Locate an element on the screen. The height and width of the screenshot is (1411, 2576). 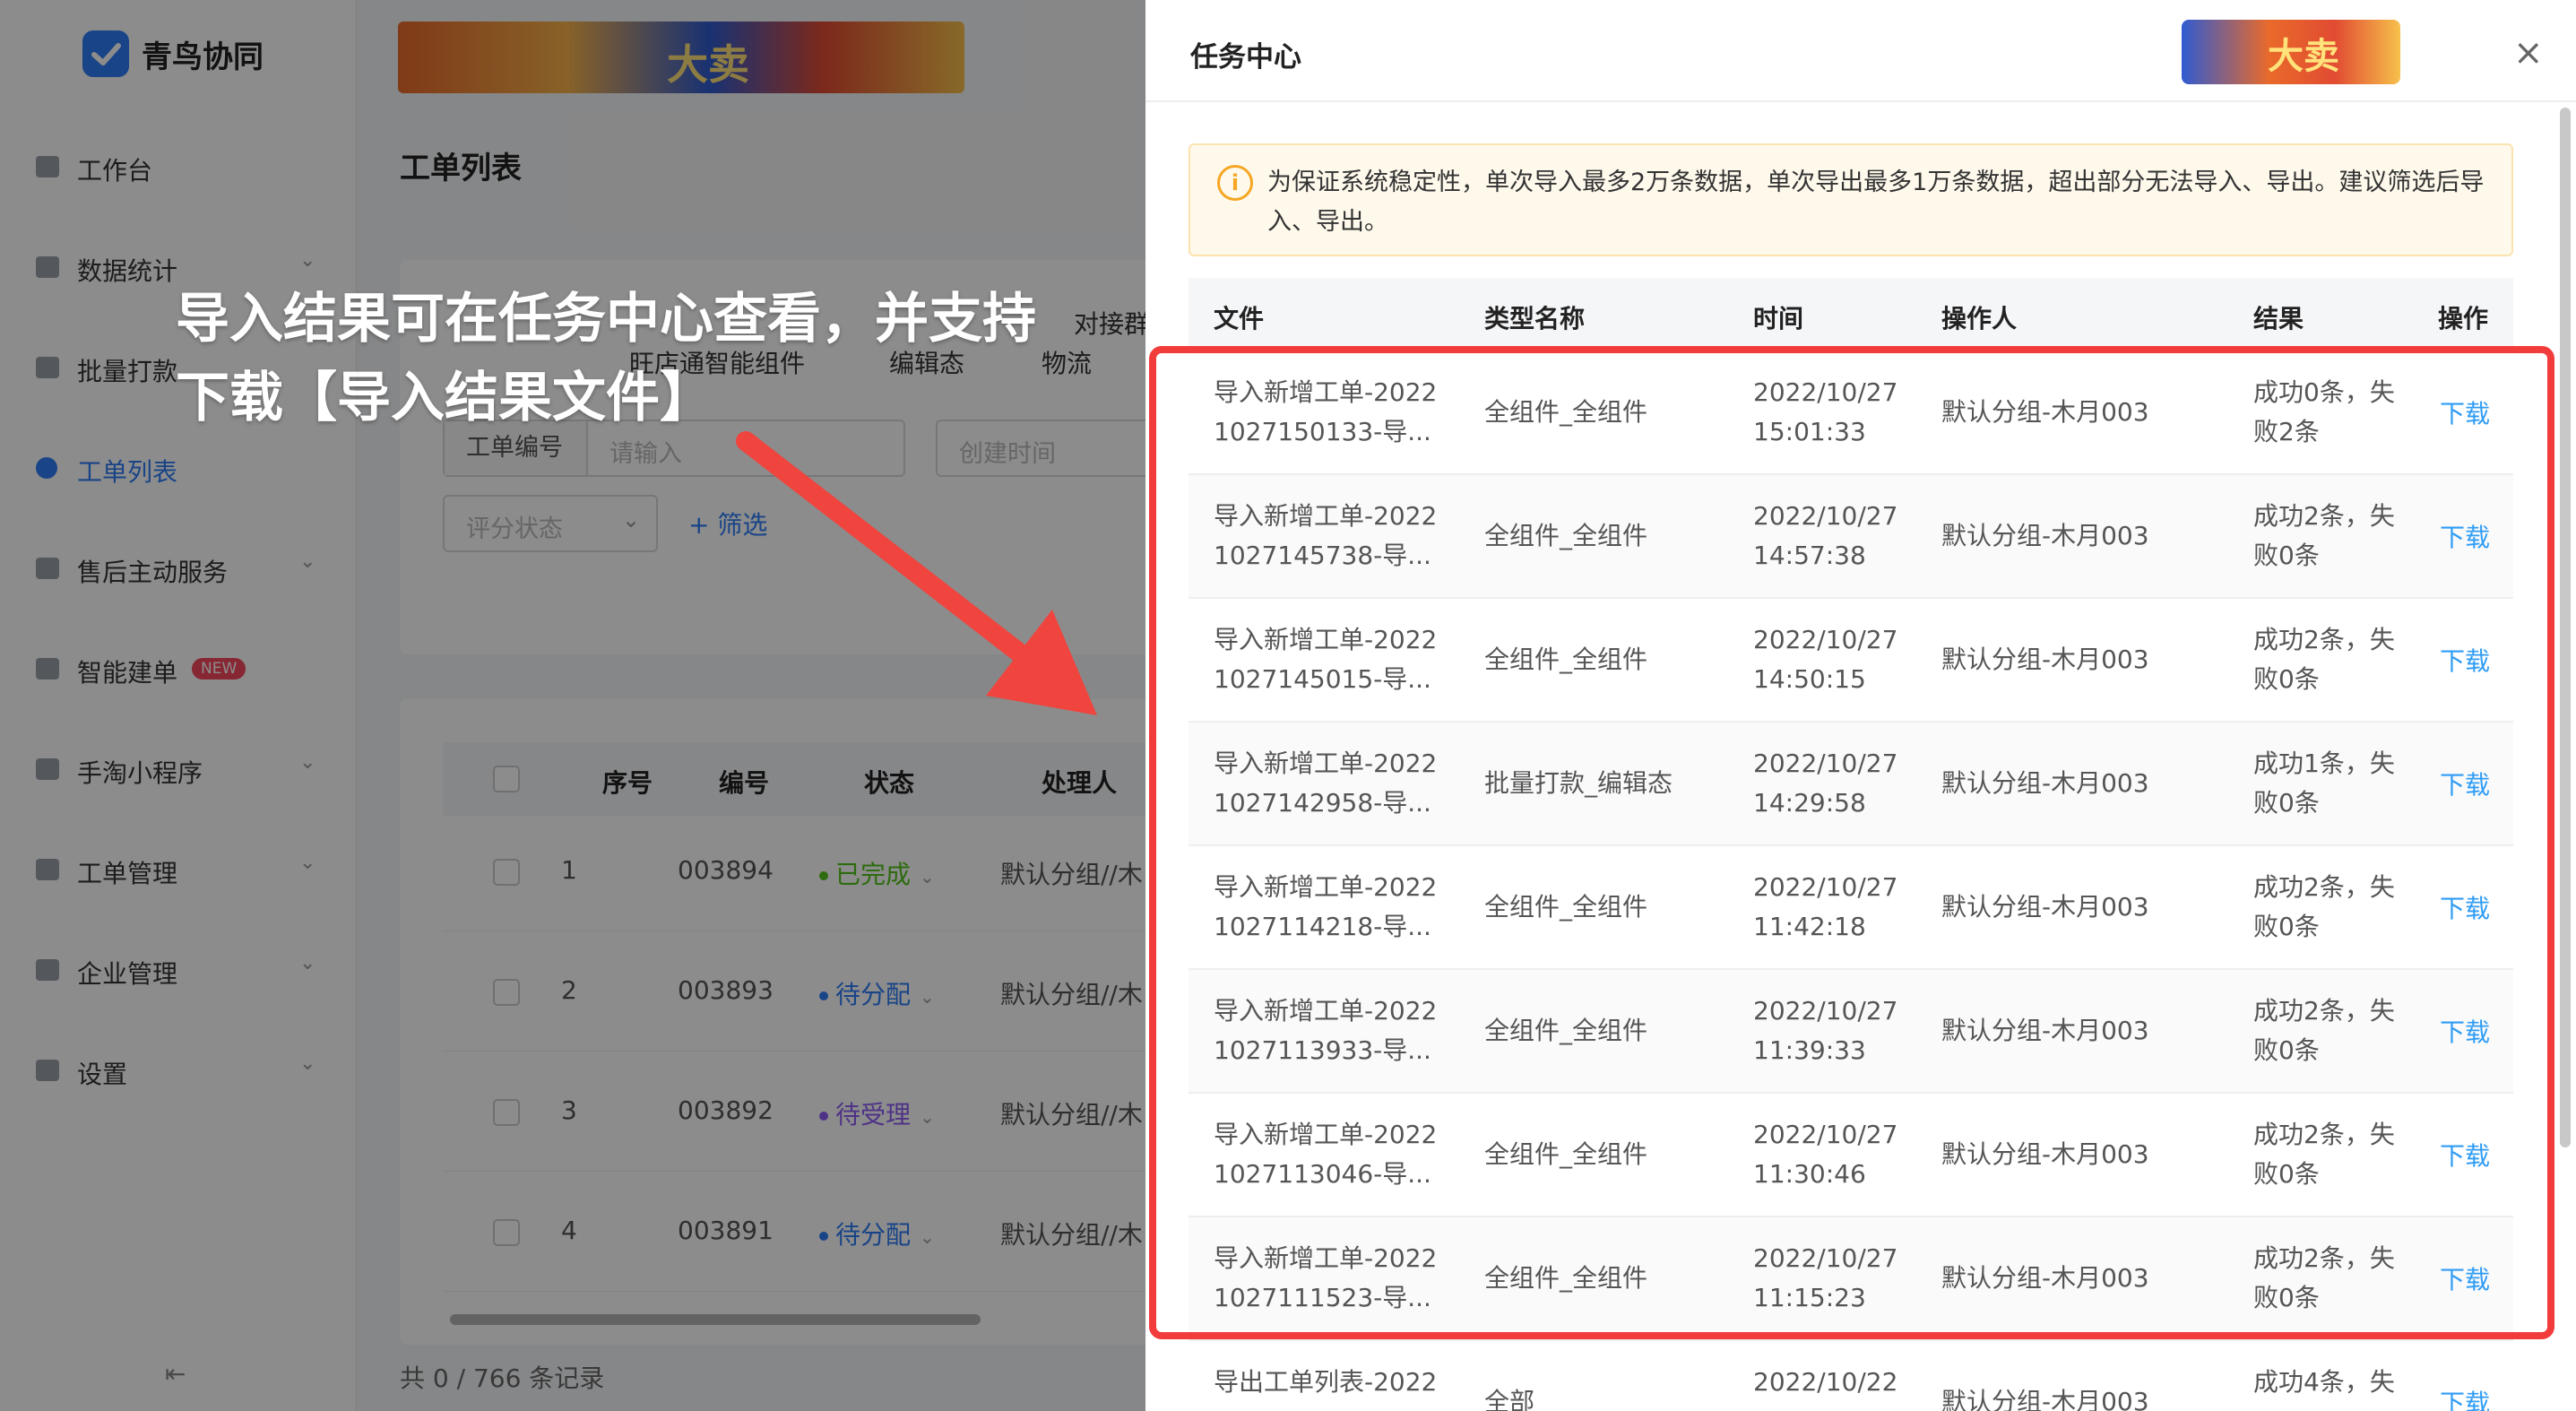
drawer-promo-banner: 大卖 is located at coordinates (2291, 52).